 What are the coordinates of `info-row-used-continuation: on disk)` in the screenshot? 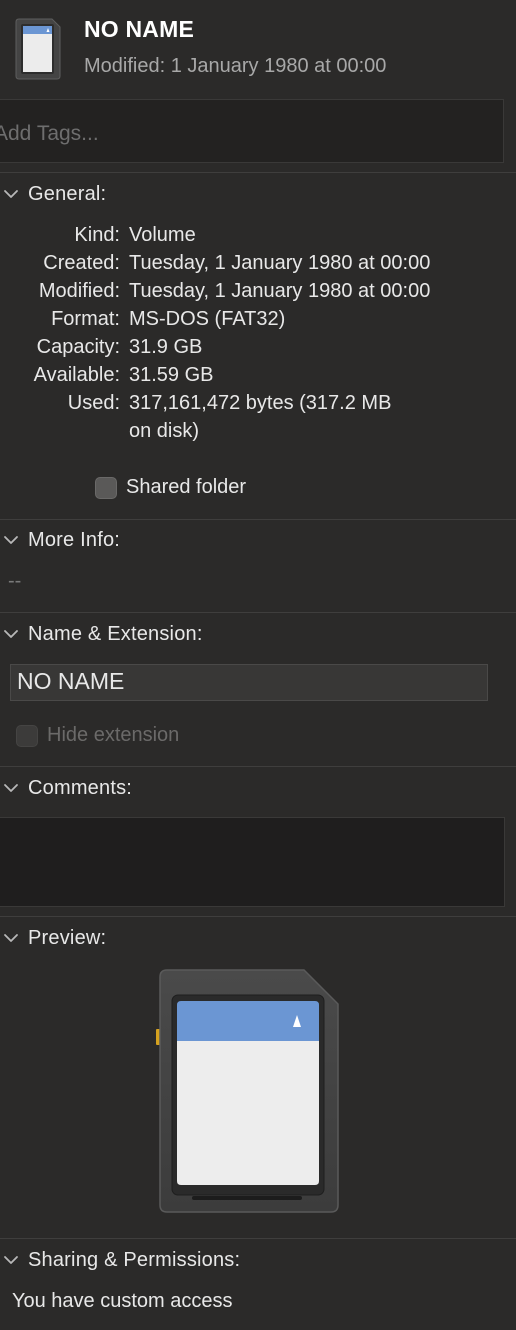 It's located at (258, 434).